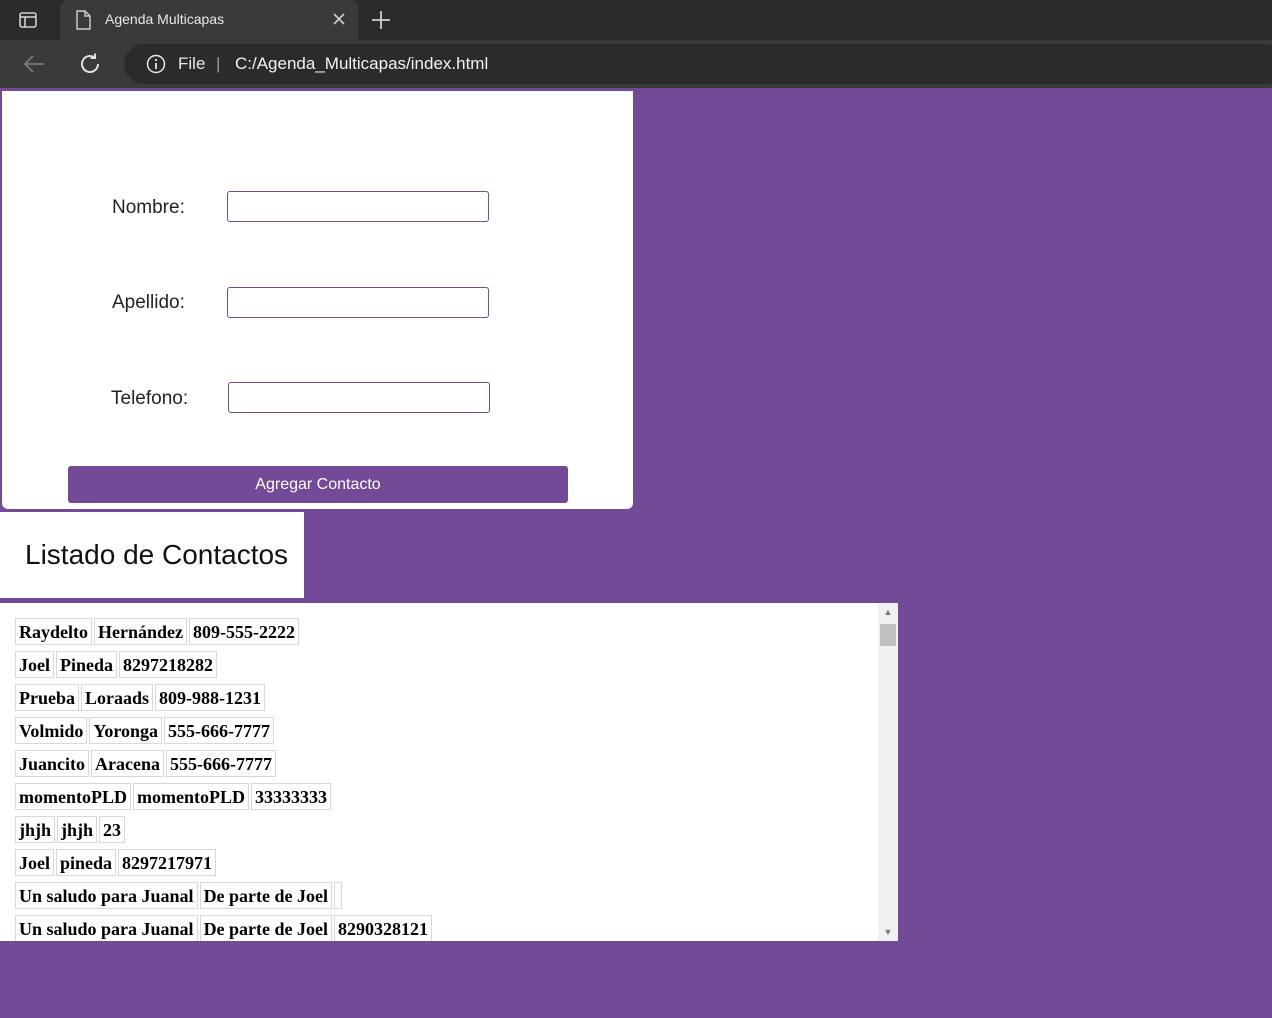 This screenshot has width=1272, height=1018. What do you see at coordinates (361, 64) in the screenshot?
I see `url-text: C:/Agenda_Multicapas/index.html` at bounding box center [361, 64].